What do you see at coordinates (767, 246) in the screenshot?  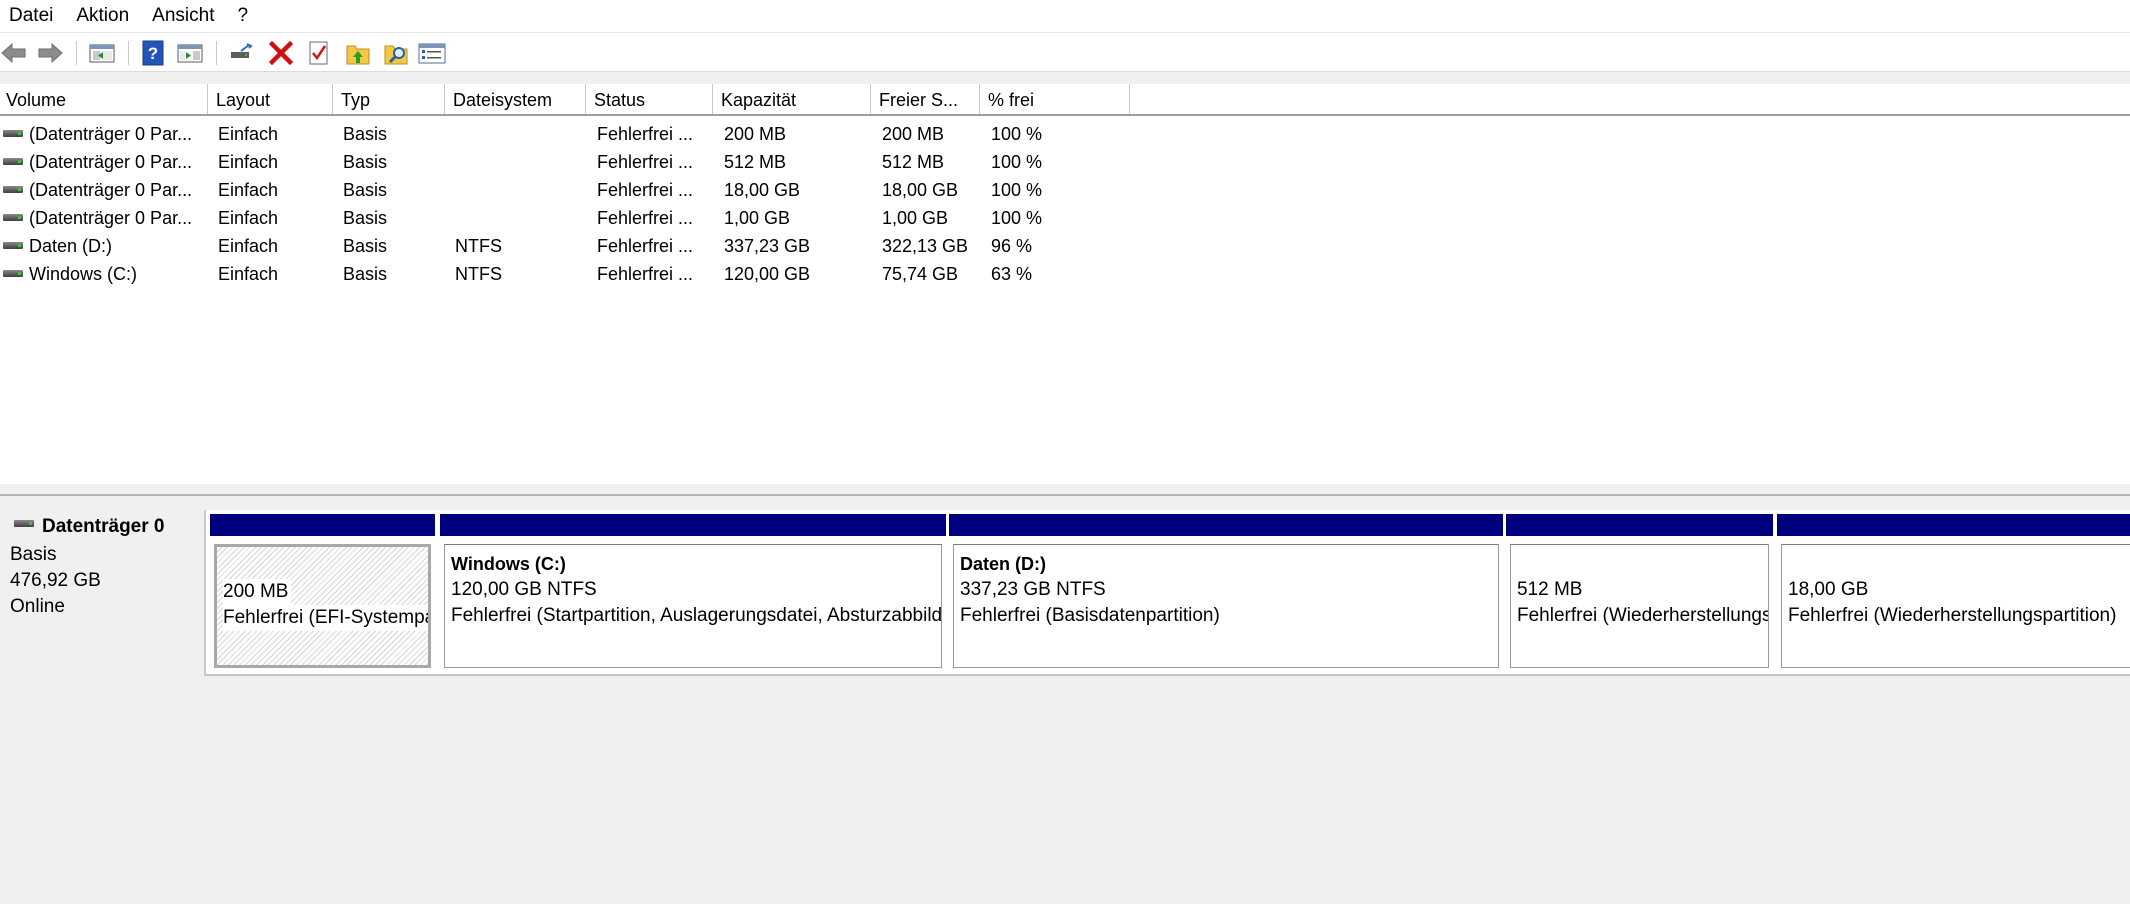 I see `kapazitaet-cell: 337,23 GB` at bounding box center [767, 246].